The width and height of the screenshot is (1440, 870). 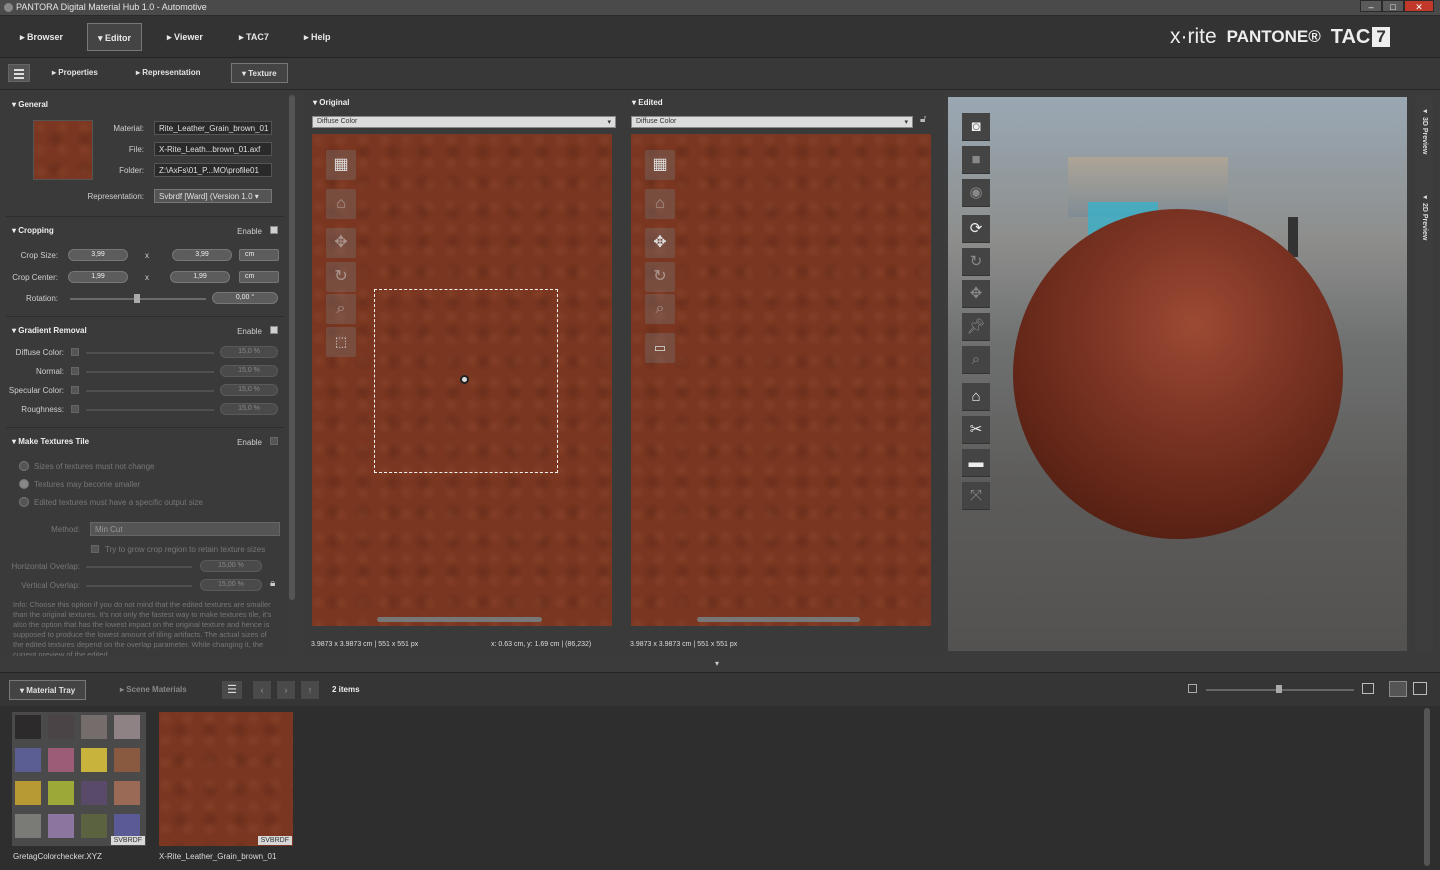 I want to click on file-field: X-Rite_Leath...brown_01.axf, so click(x=213, y=149).